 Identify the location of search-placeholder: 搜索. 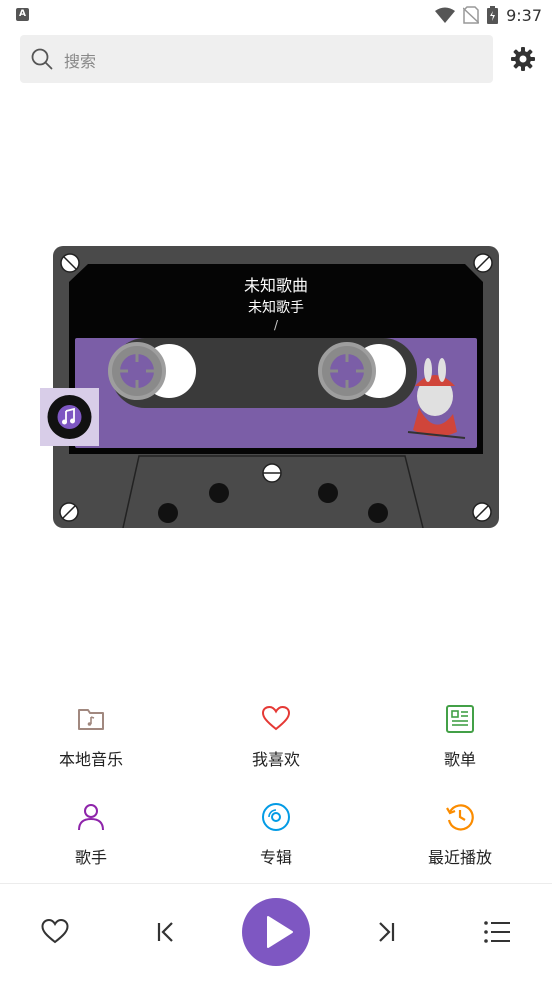
(80, 61).